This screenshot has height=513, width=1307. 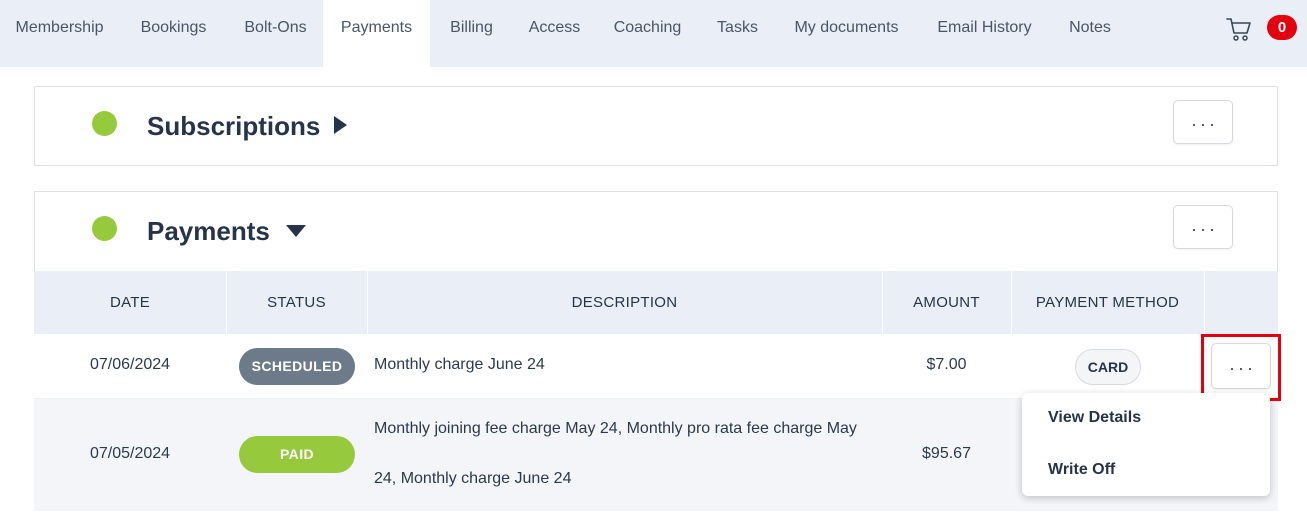 What do you see at coordinates (59, 33) in the screenshot?
I see `tab-membership: Membership` at bounding box center [59, 33].